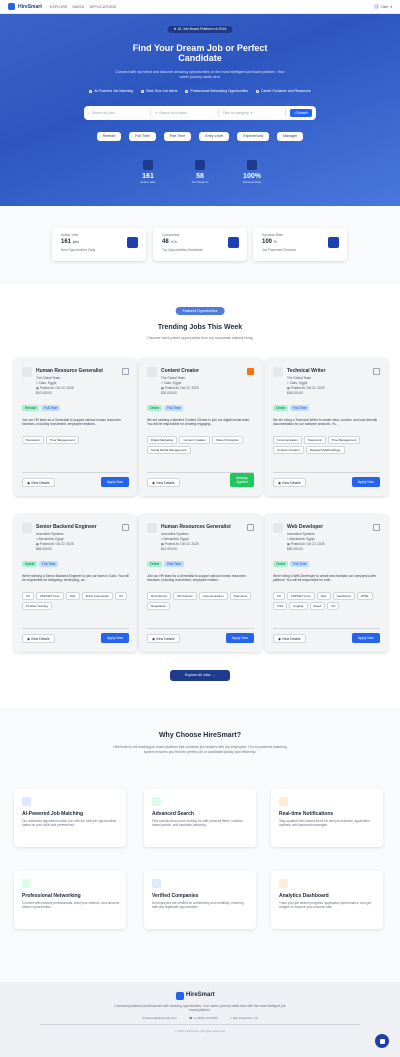  I want to click on metric-desc: Top Opportunities Worldwide, so click(182, 250).